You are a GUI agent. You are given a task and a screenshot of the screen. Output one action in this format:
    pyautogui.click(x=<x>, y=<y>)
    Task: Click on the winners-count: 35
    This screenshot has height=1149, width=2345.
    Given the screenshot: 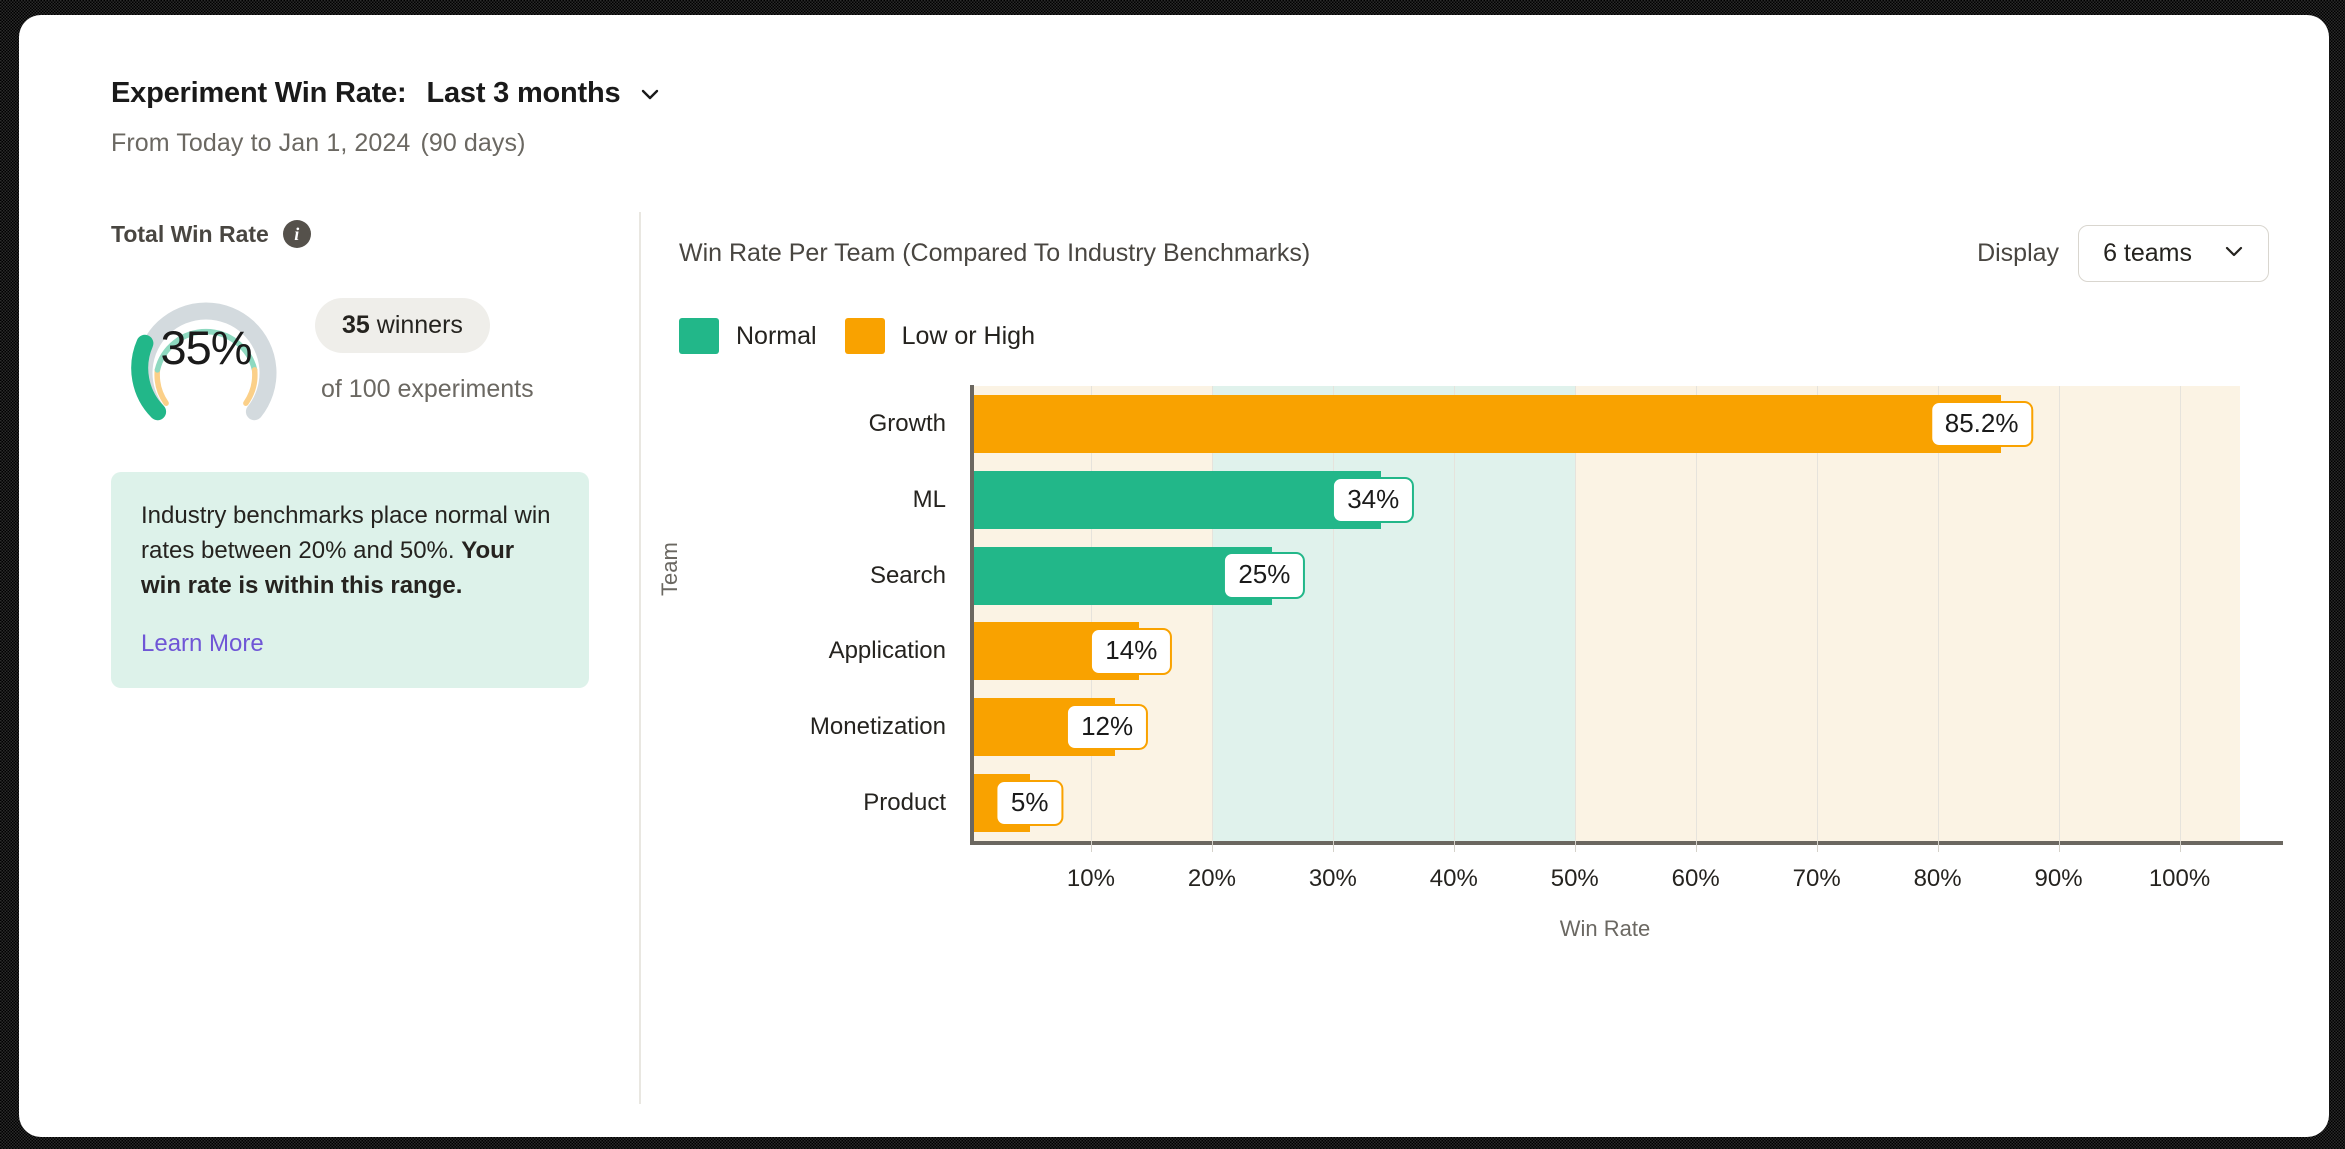 What is the action you would take?
    pyautogui.click(x=356, y=325)
    